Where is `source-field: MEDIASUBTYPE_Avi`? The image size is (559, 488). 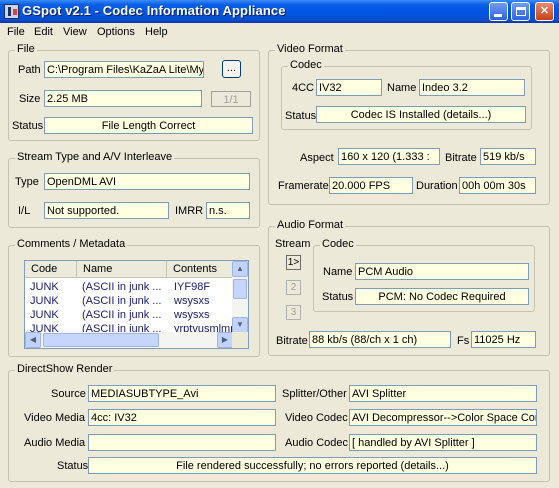
source-field: MEDIASUBTYPE_Avi is located at coordinates (182, 393).